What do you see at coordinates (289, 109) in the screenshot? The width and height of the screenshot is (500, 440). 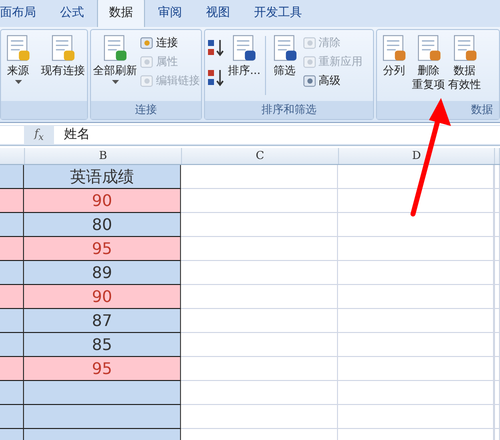 I see `group-label: 排序和筛选` at bounding box center [289, 109].